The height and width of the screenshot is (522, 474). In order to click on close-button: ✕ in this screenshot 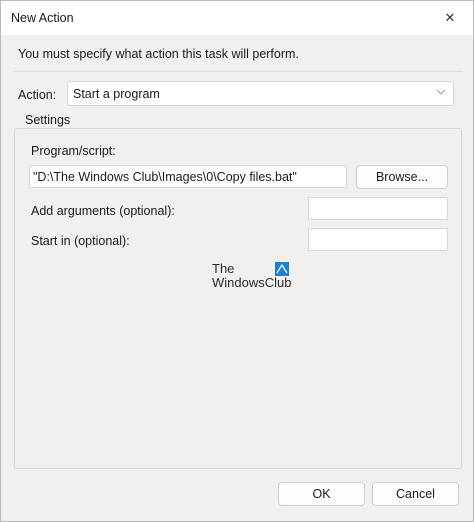, I will do `click(450, 18)`.